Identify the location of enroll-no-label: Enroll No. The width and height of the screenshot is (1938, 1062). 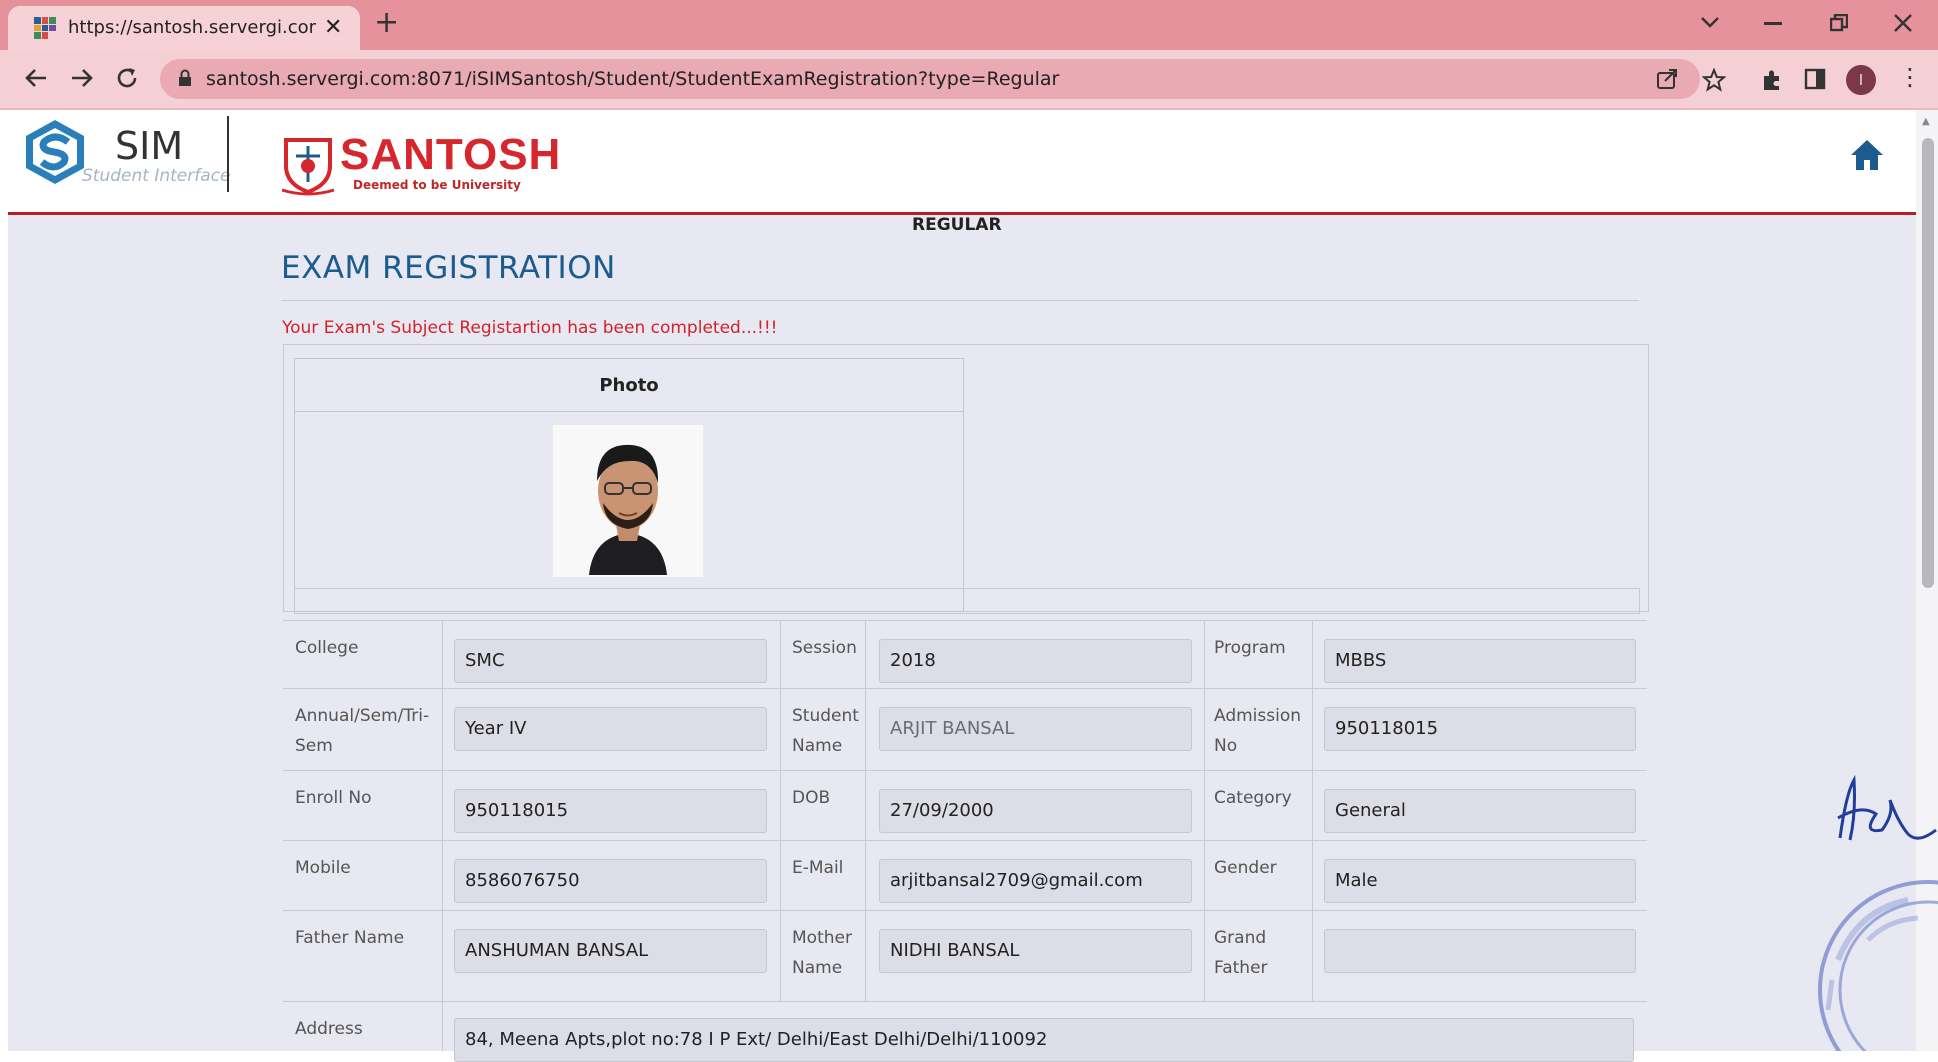
(333, 798).